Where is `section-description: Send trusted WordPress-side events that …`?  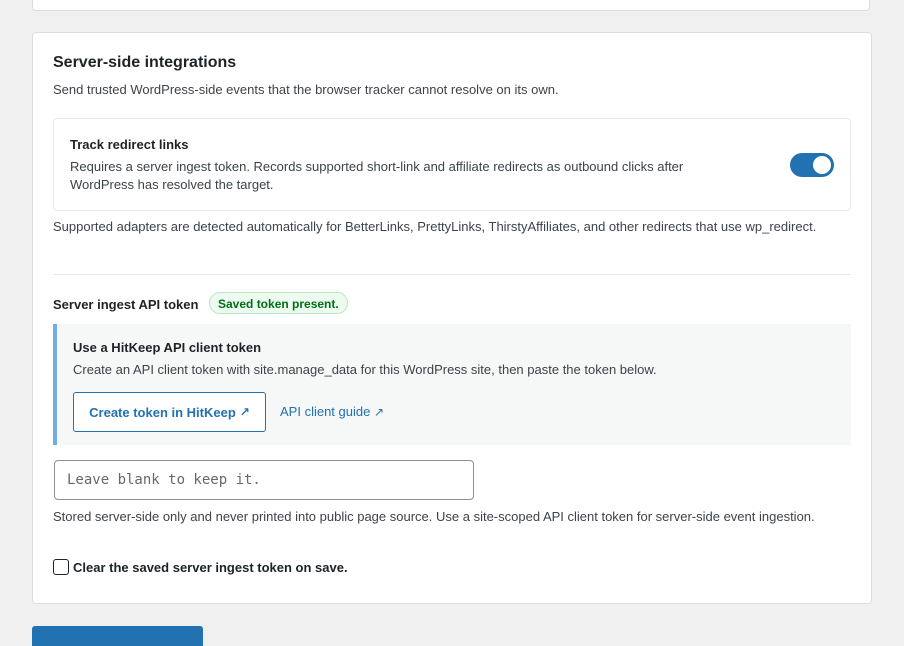
section-description: Send trusted WordPress-side events that … is located at coordinates (306, 89).